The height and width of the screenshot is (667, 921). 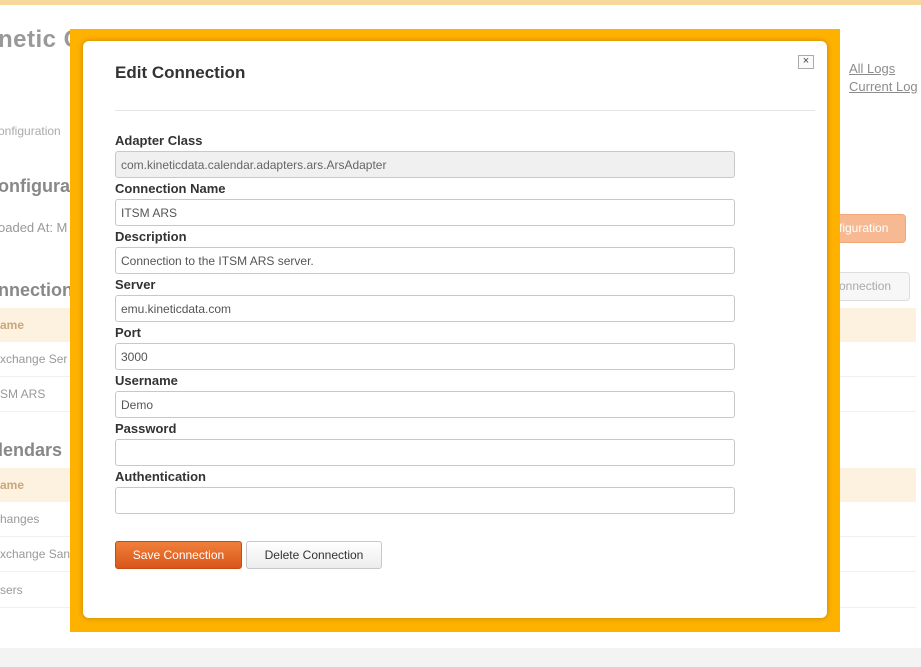 What do you see at coordinates (425, 164) in the screenshot?
I see `adapter-class-field` at bounding box center [425, 164].